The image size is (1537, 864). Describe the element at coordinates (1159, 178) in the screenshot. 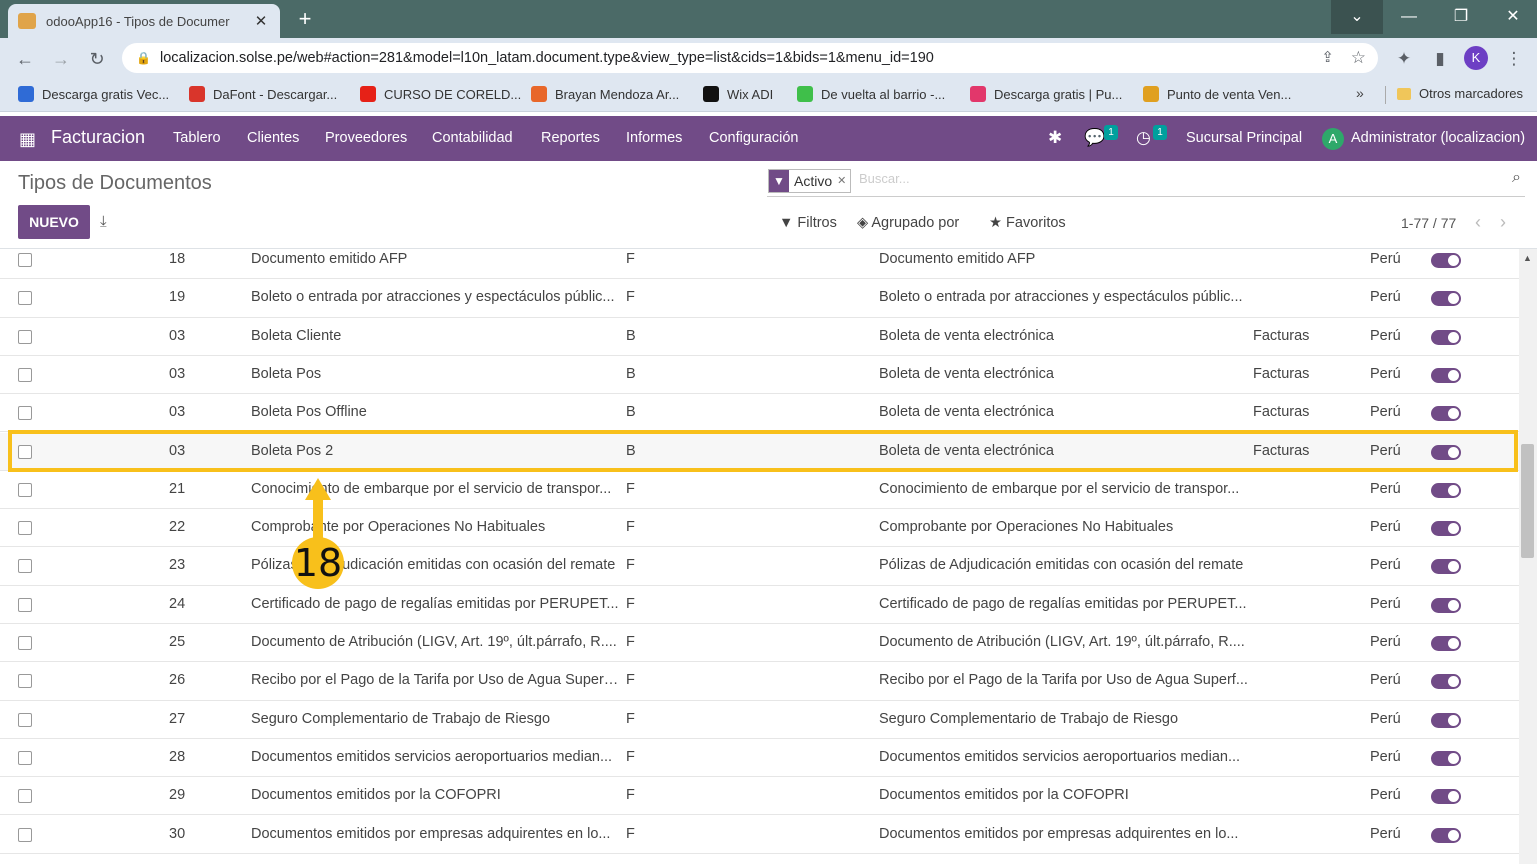

I see `search-input` at that location.